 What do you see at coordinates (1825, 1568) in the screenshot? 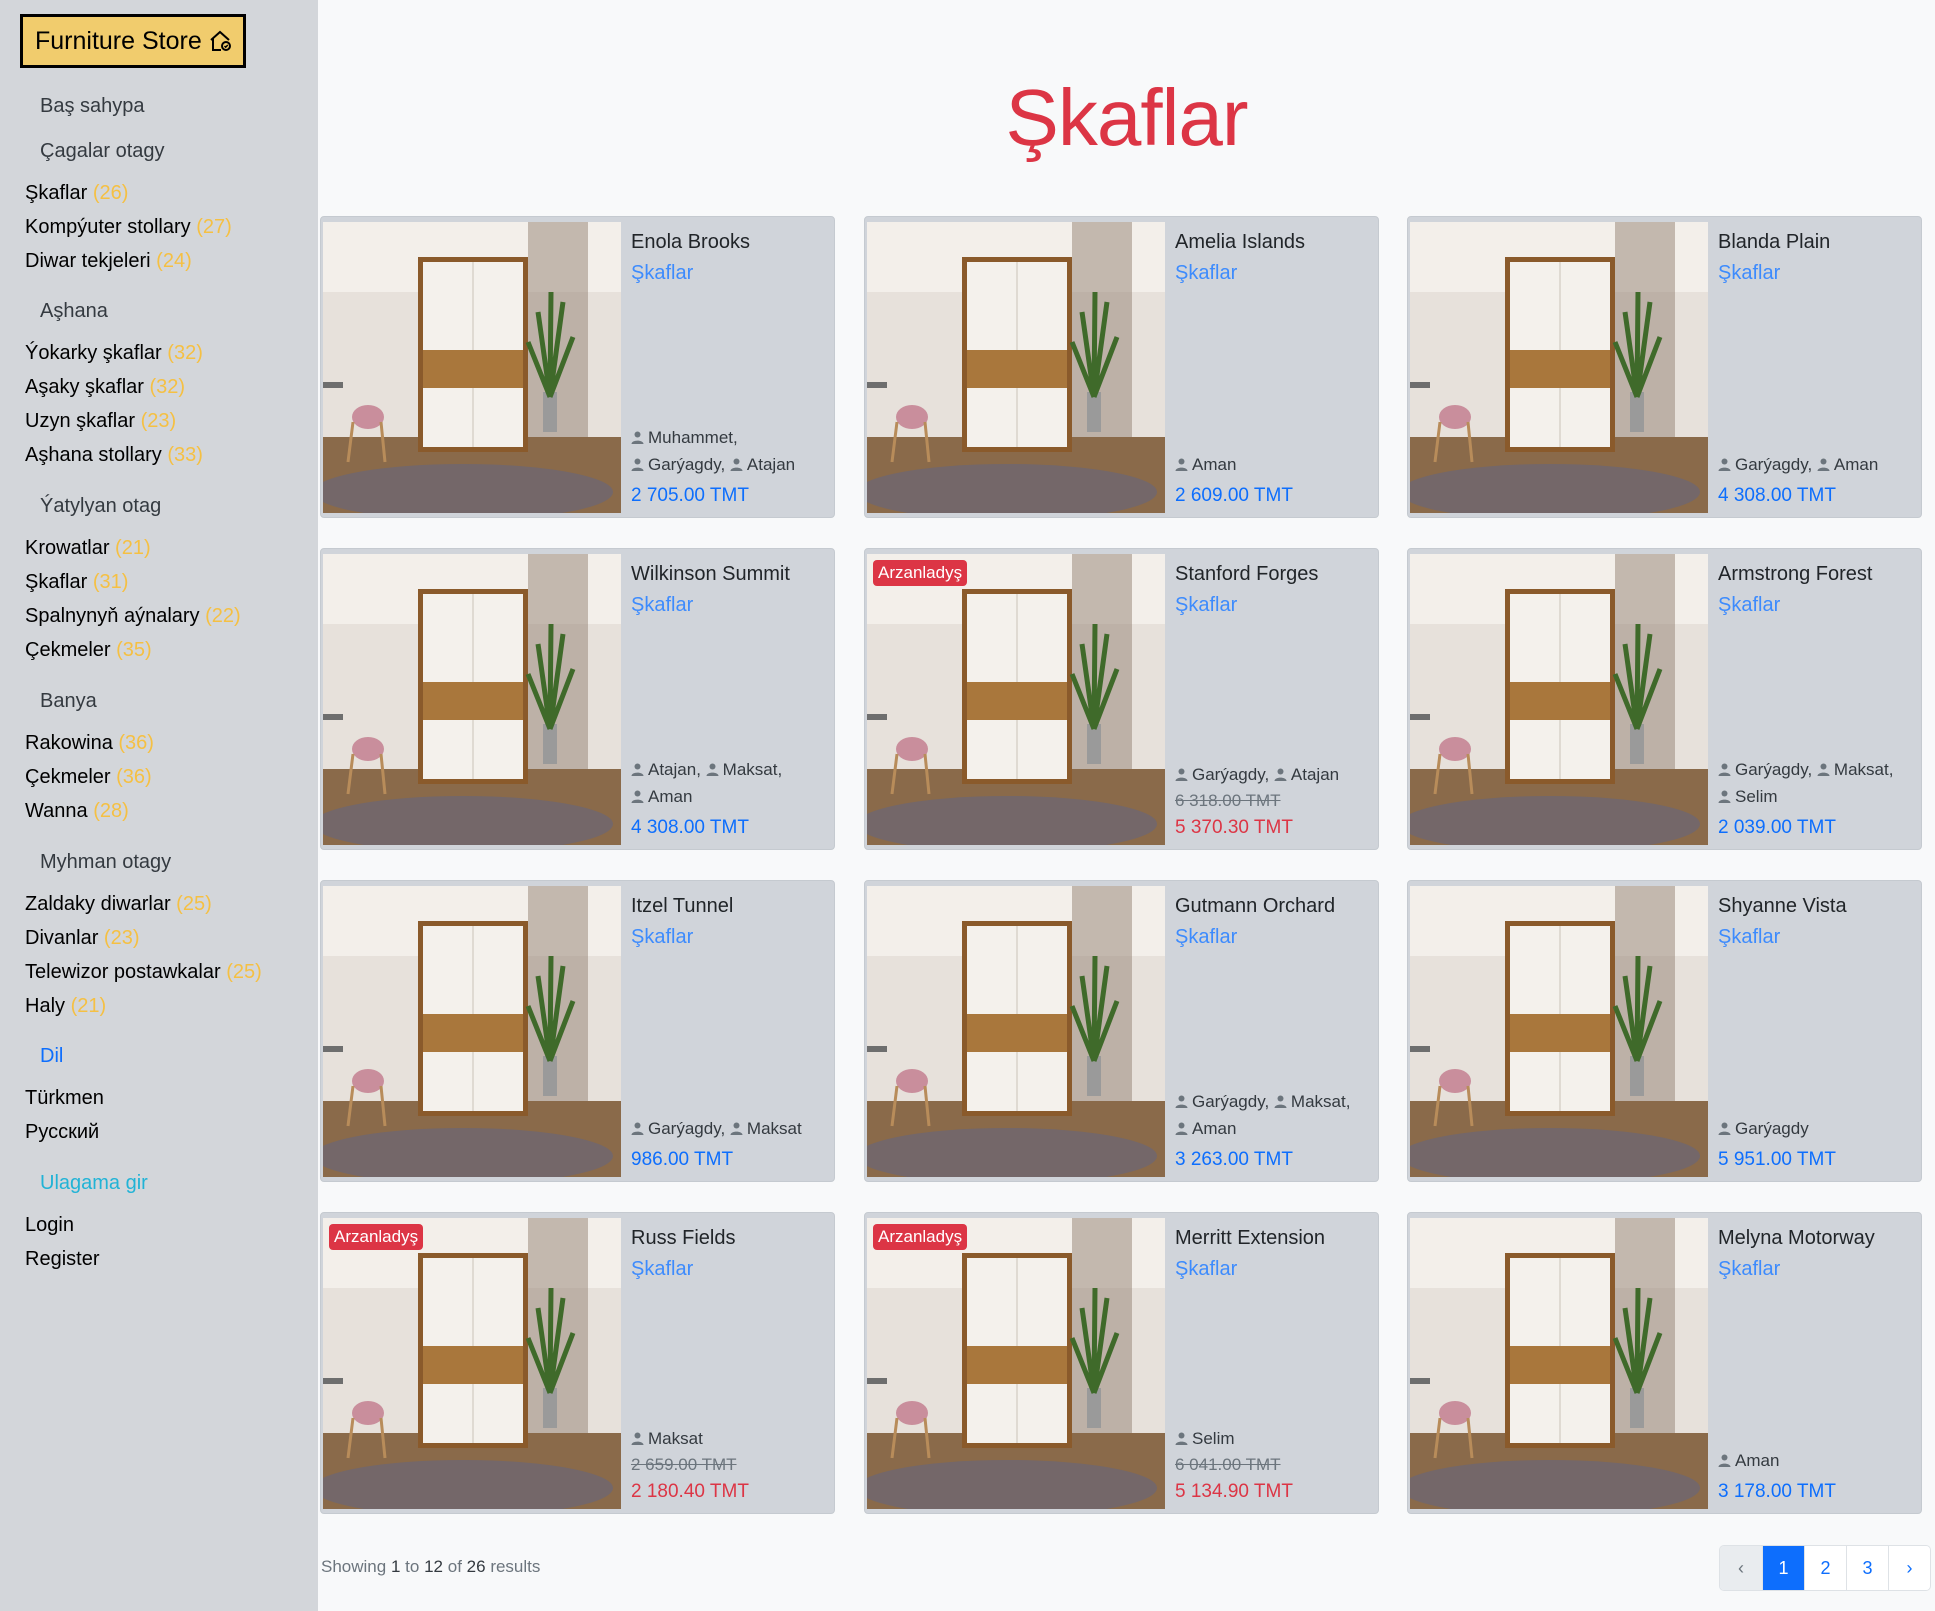
I see `pagination-page-2: 2` at bounding box center [1825, 1568].